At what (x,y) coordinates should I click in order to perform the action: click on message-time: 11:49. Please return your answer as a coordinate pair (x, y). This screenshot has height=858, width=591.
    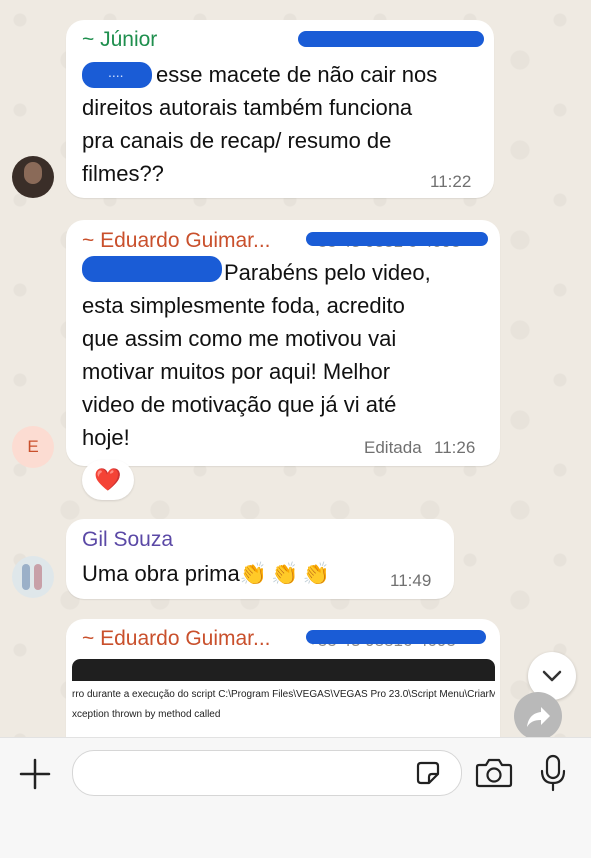
    Looking at the image, I should click on (411, 580).